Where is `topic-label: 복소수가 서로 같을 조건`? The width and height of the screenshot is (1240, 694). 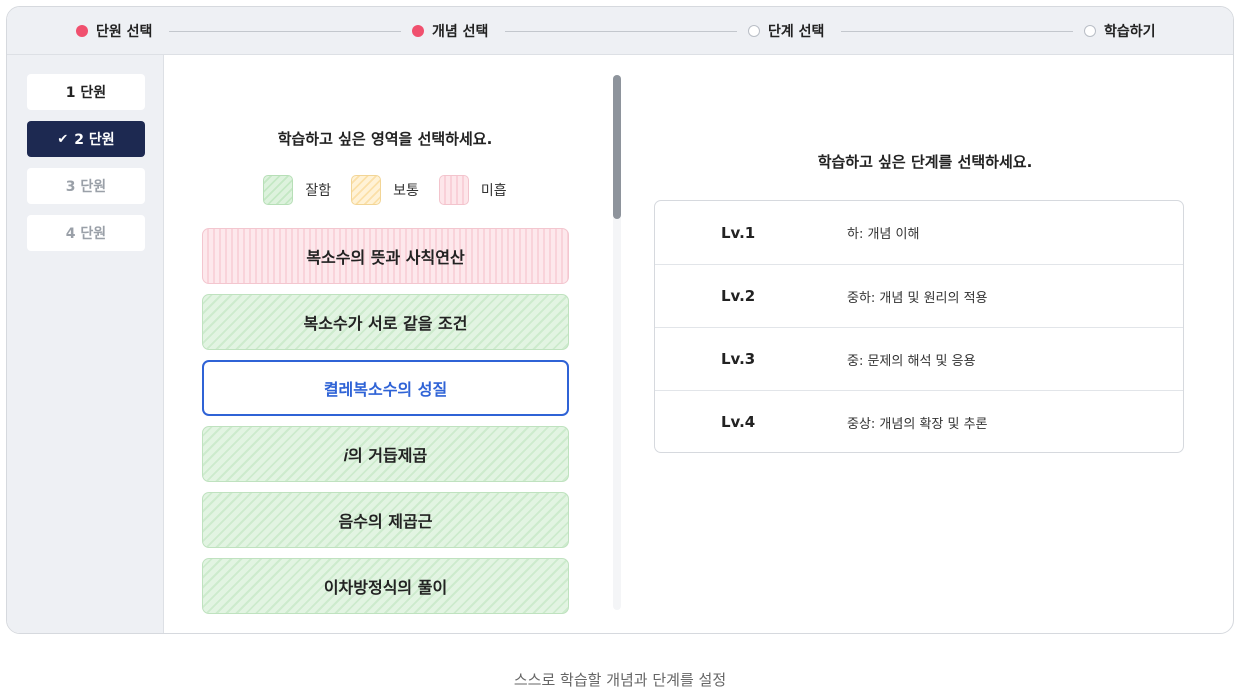
topic-label: 복소수가 서로 같을 조건 is located at coordinates (385, 323).